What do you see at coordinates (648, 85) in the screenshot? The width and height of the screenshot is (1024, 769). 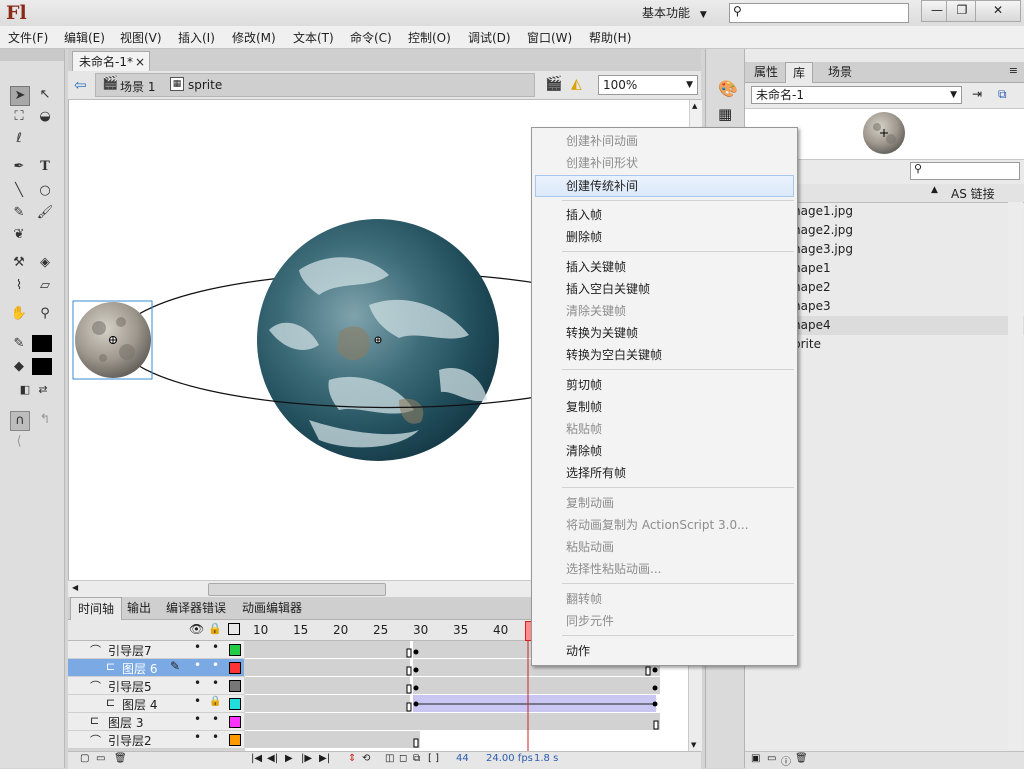 I see `zoom-select: 100% ▼` at bounding box center [648, 85].